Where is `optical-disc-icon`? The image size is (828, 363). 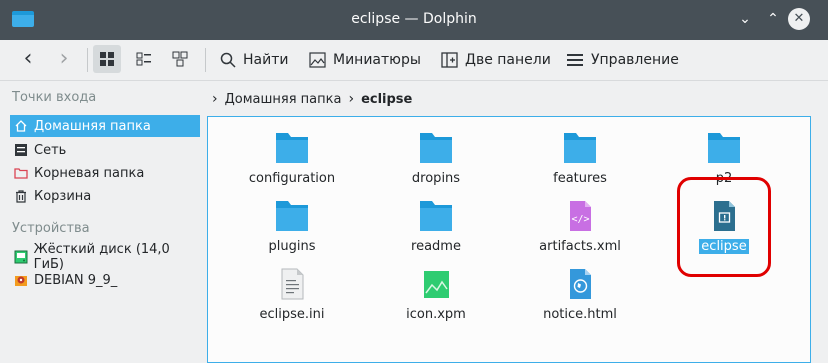 optical-disc-icon is located at coordinates (21, 281).